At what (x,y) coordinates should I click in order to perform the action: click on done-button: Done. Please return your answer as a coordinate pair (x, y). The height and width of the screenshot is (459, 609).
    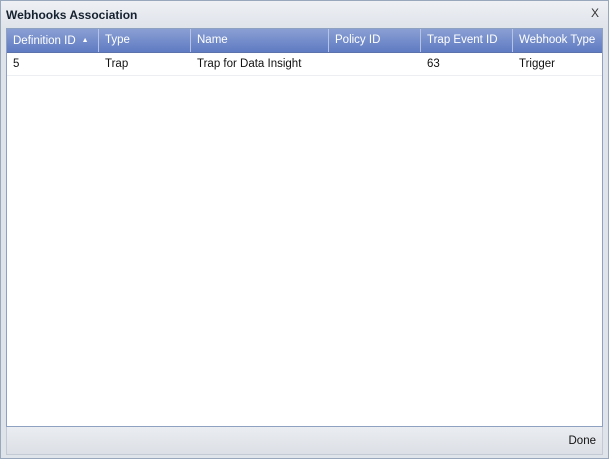
    Looking at the image, I should click on (583, 441).